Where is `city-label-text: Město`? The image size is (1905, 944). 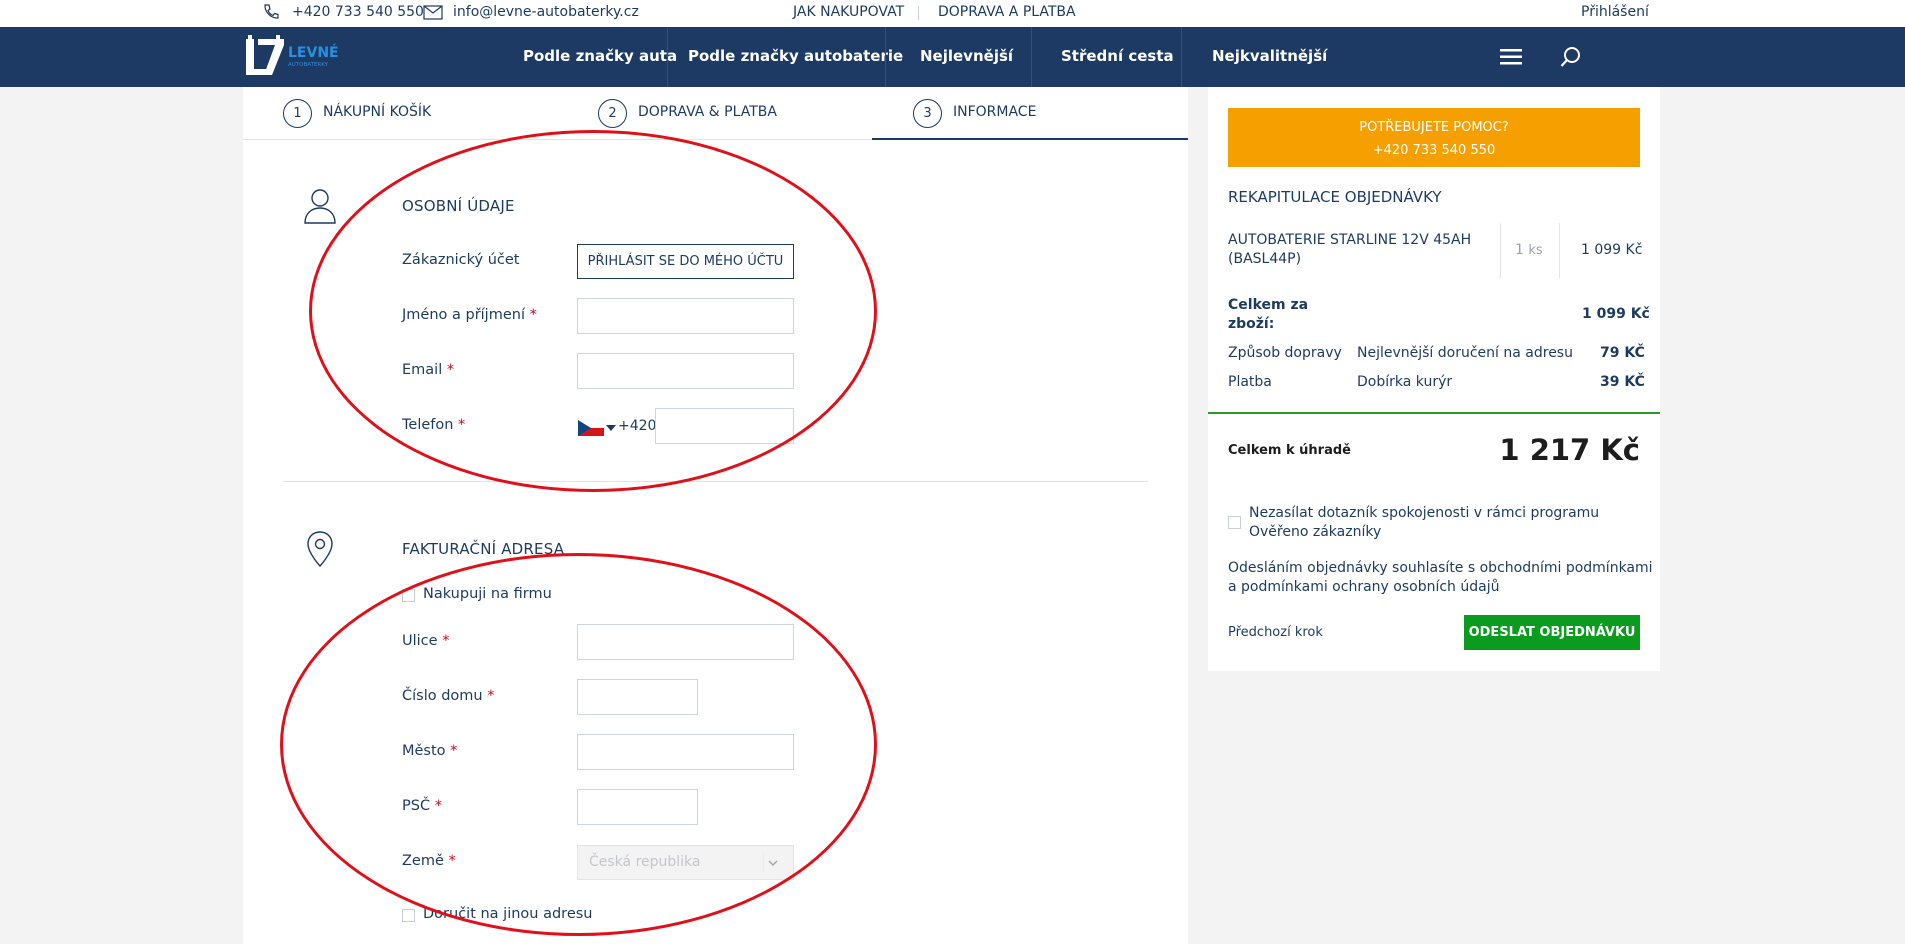 city-label-text: Město is located at coordinates (424, 751).